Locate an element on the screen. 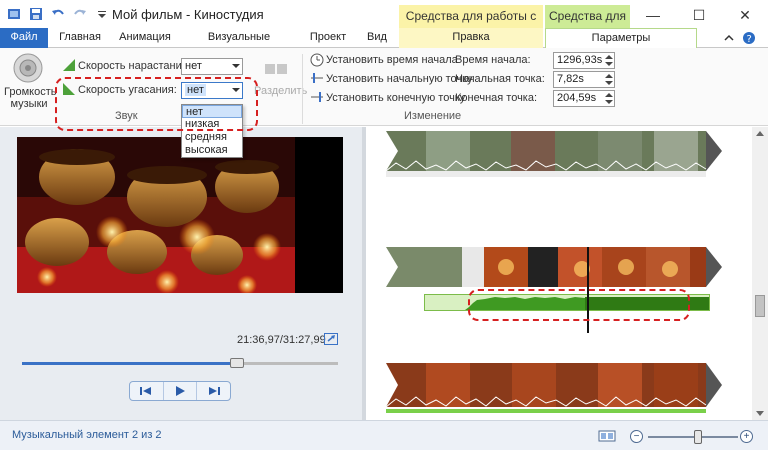 The width and height of the screenshot is (768, 450). zoom-in-button: + is located at coordinates (746, 436).